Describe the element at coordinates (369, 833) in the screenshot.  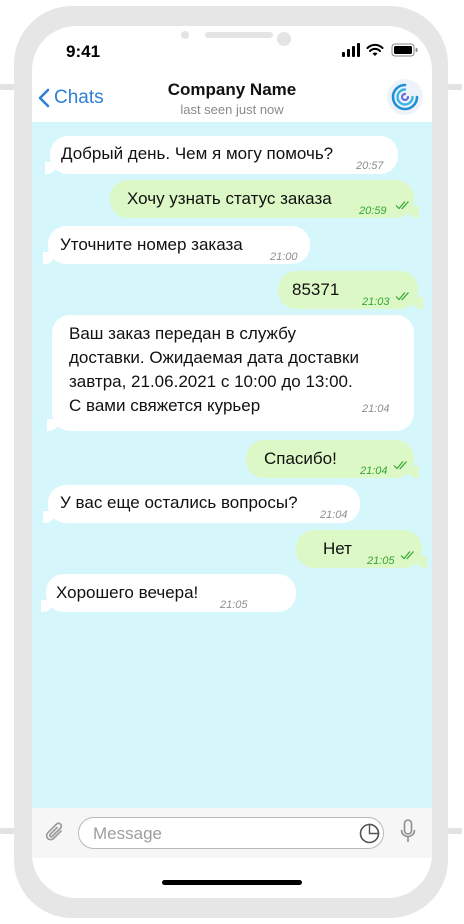
I see `sticker-icon` at that location.